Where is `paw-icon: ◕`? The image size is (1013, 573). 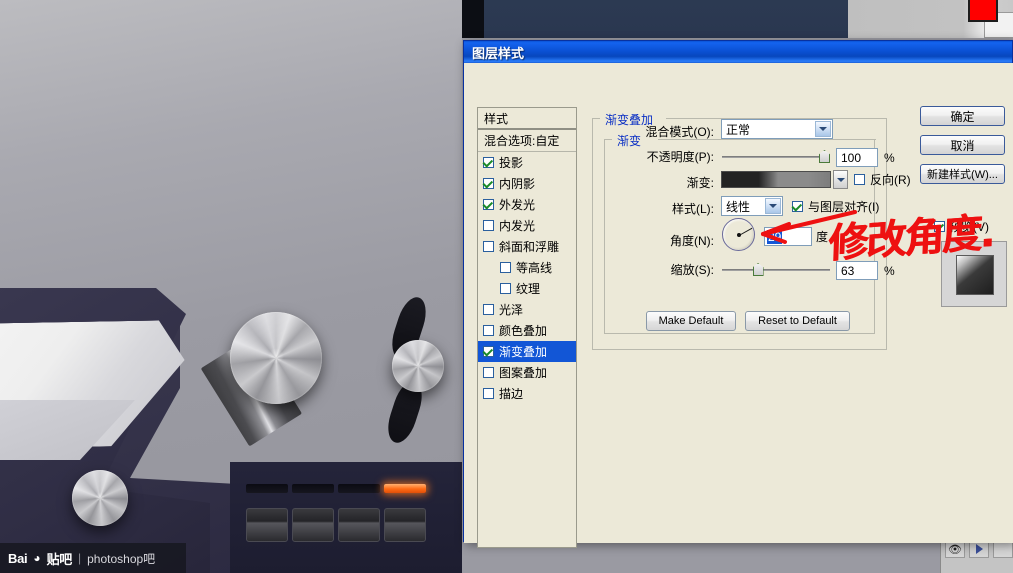 paw-icon: ◕ is located at coordinates (37, 558).